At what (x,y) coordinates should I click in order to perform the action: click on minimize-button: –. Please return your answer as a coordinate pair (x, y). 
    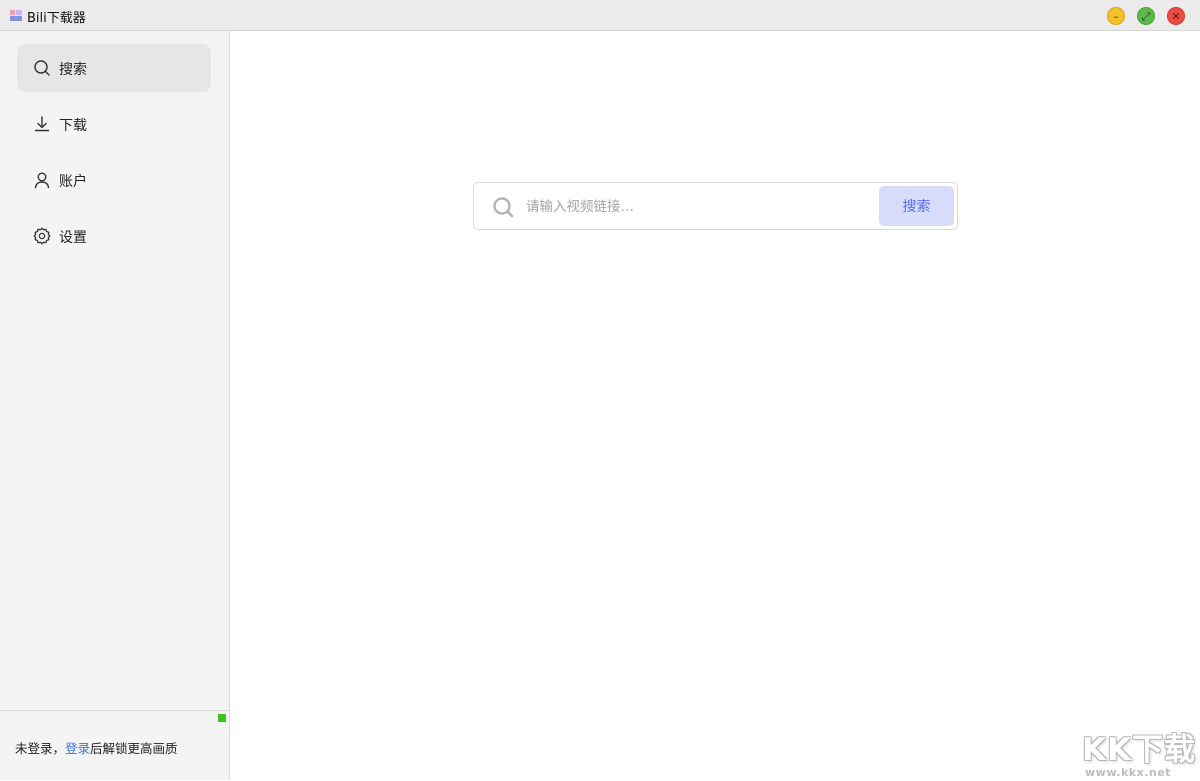
    Looking at the image, I should click on (1116, 16).